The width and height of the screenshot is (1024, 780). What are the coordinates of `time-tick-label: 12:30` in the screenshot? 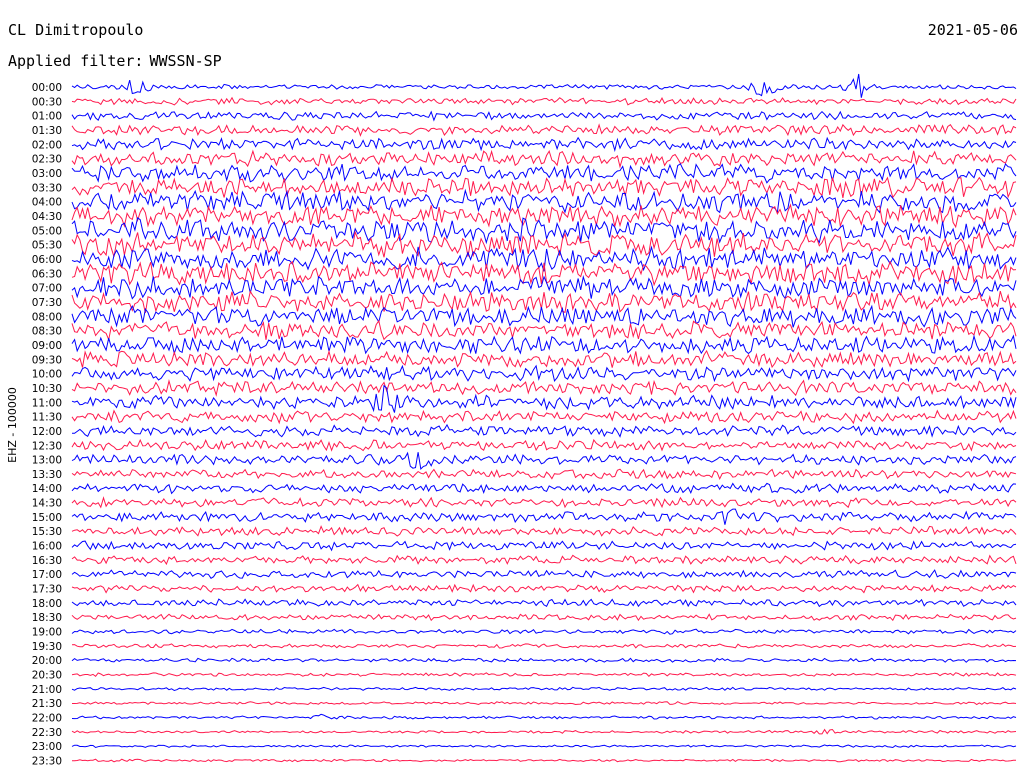 It's located at (47, 446).